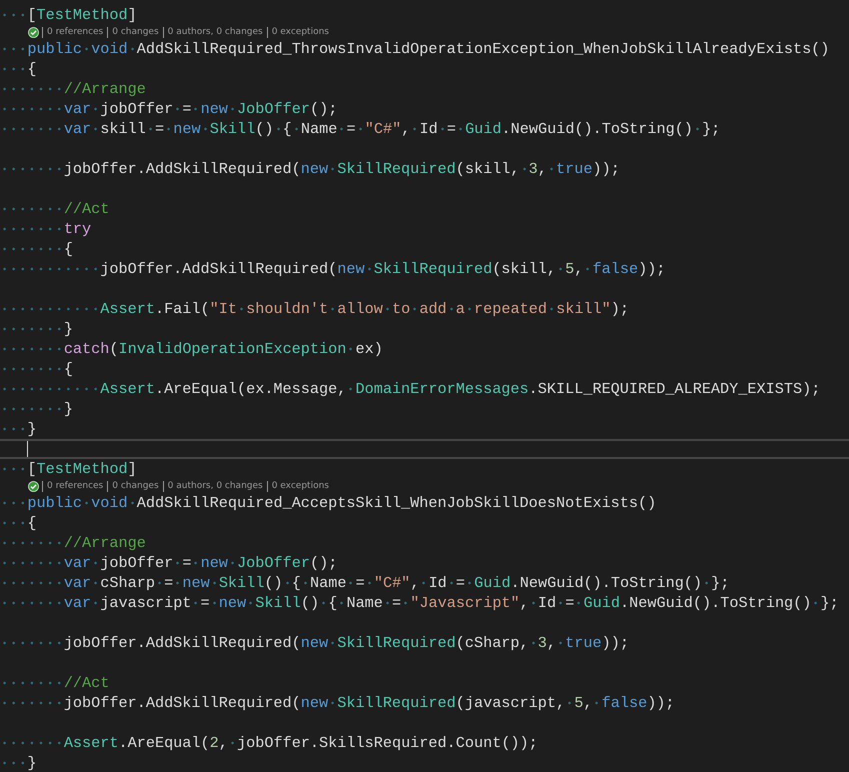 The image size is (849, 772). Describe the element at coordinates (333, 269) in the screenshot. I see `code-line: jobOffer.AddSkillRequired(new SkillRequired(skill, 5, false));` at that location.